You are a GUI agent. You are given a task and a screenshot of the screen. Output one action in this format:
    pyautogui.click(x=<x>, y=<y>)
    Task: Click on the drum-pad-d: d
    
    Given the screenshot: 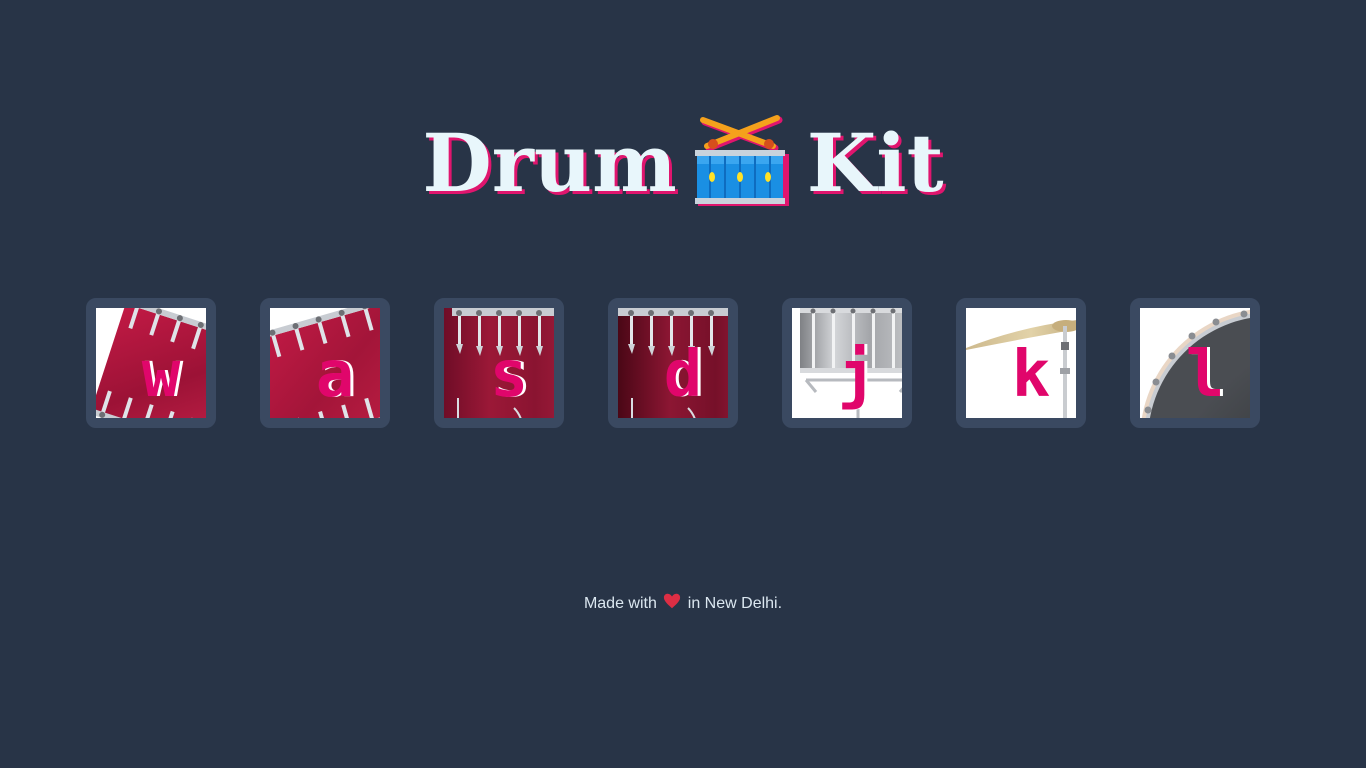 What is the action you would take?
    pyautogui.click(x=673, y=363)
    